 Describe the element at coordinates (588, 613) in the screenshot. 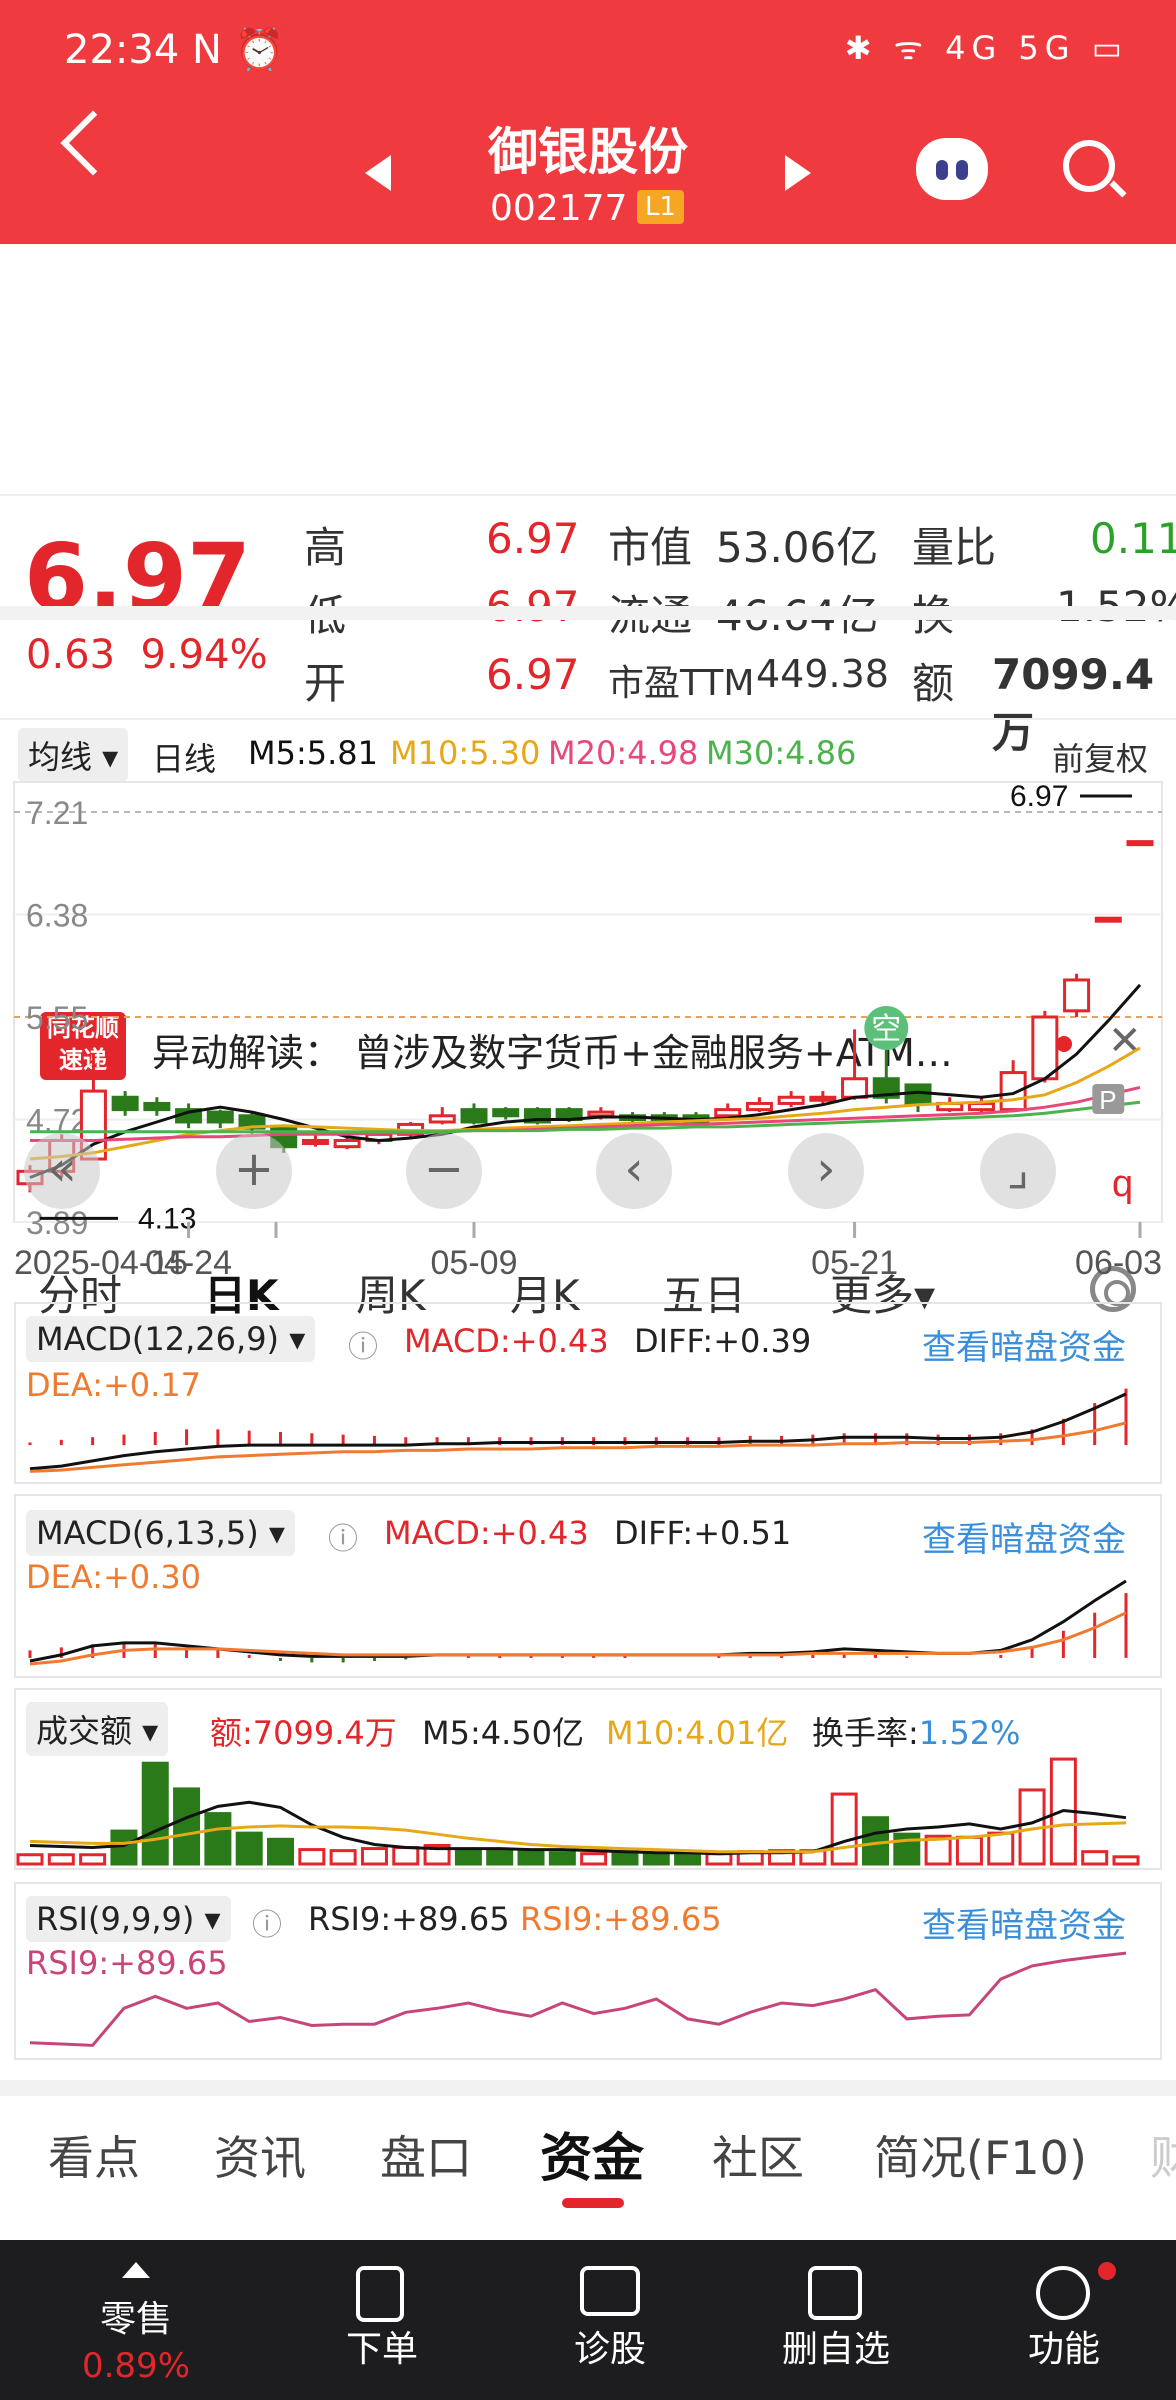

I see `divider` at that location.